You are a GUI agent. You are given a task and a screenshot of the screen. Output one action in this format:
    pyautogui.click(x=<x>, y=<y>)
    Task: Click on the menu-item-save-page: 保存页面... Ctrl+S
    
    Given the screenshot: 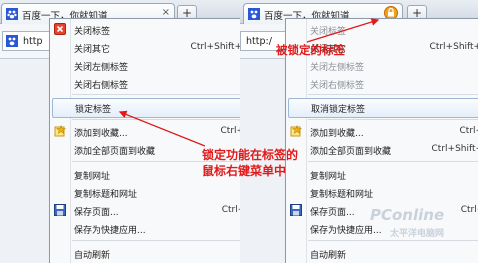 What is the action you would take?
    pyautogui.click(x=145, y=210)
    